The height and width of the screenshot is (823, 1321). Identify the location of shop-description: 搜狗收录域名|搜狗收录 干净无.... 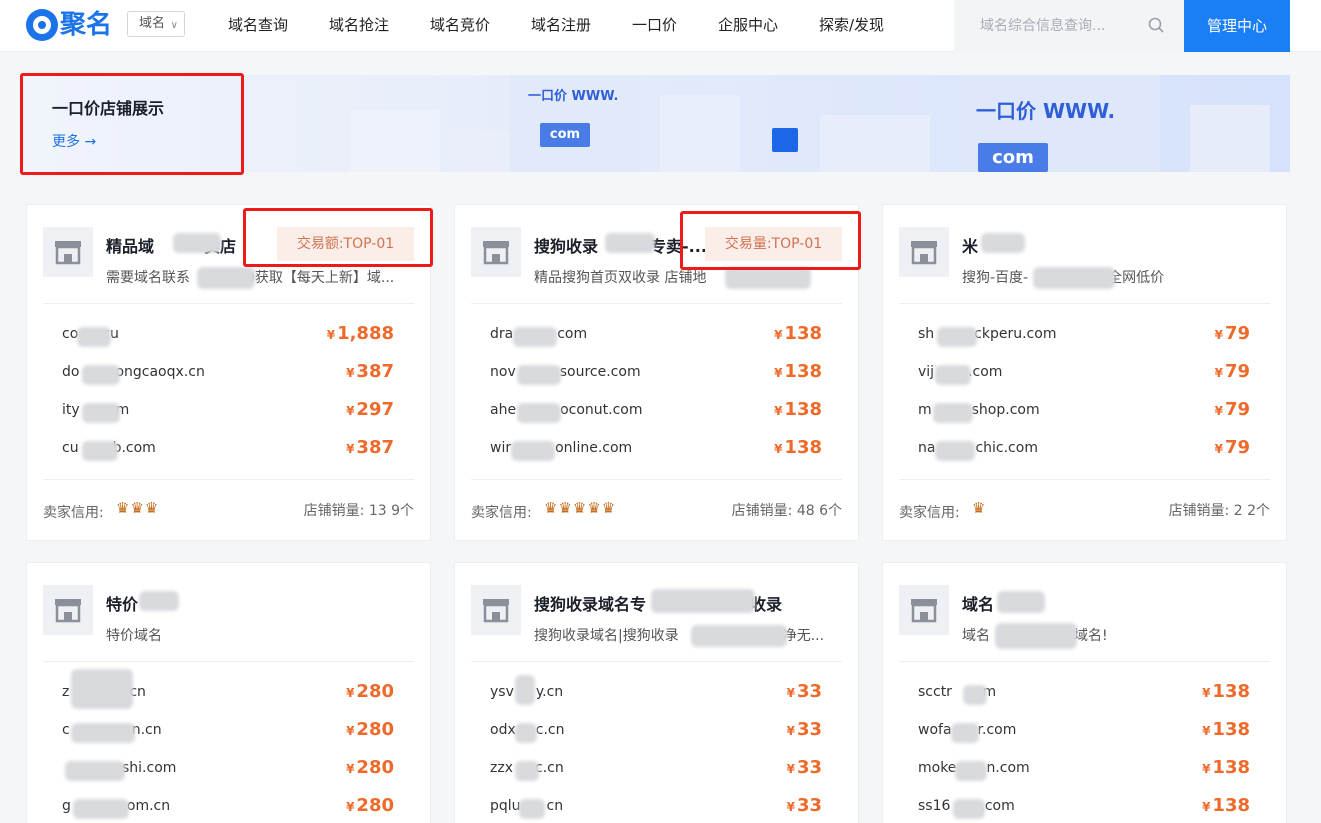
(679, 636).